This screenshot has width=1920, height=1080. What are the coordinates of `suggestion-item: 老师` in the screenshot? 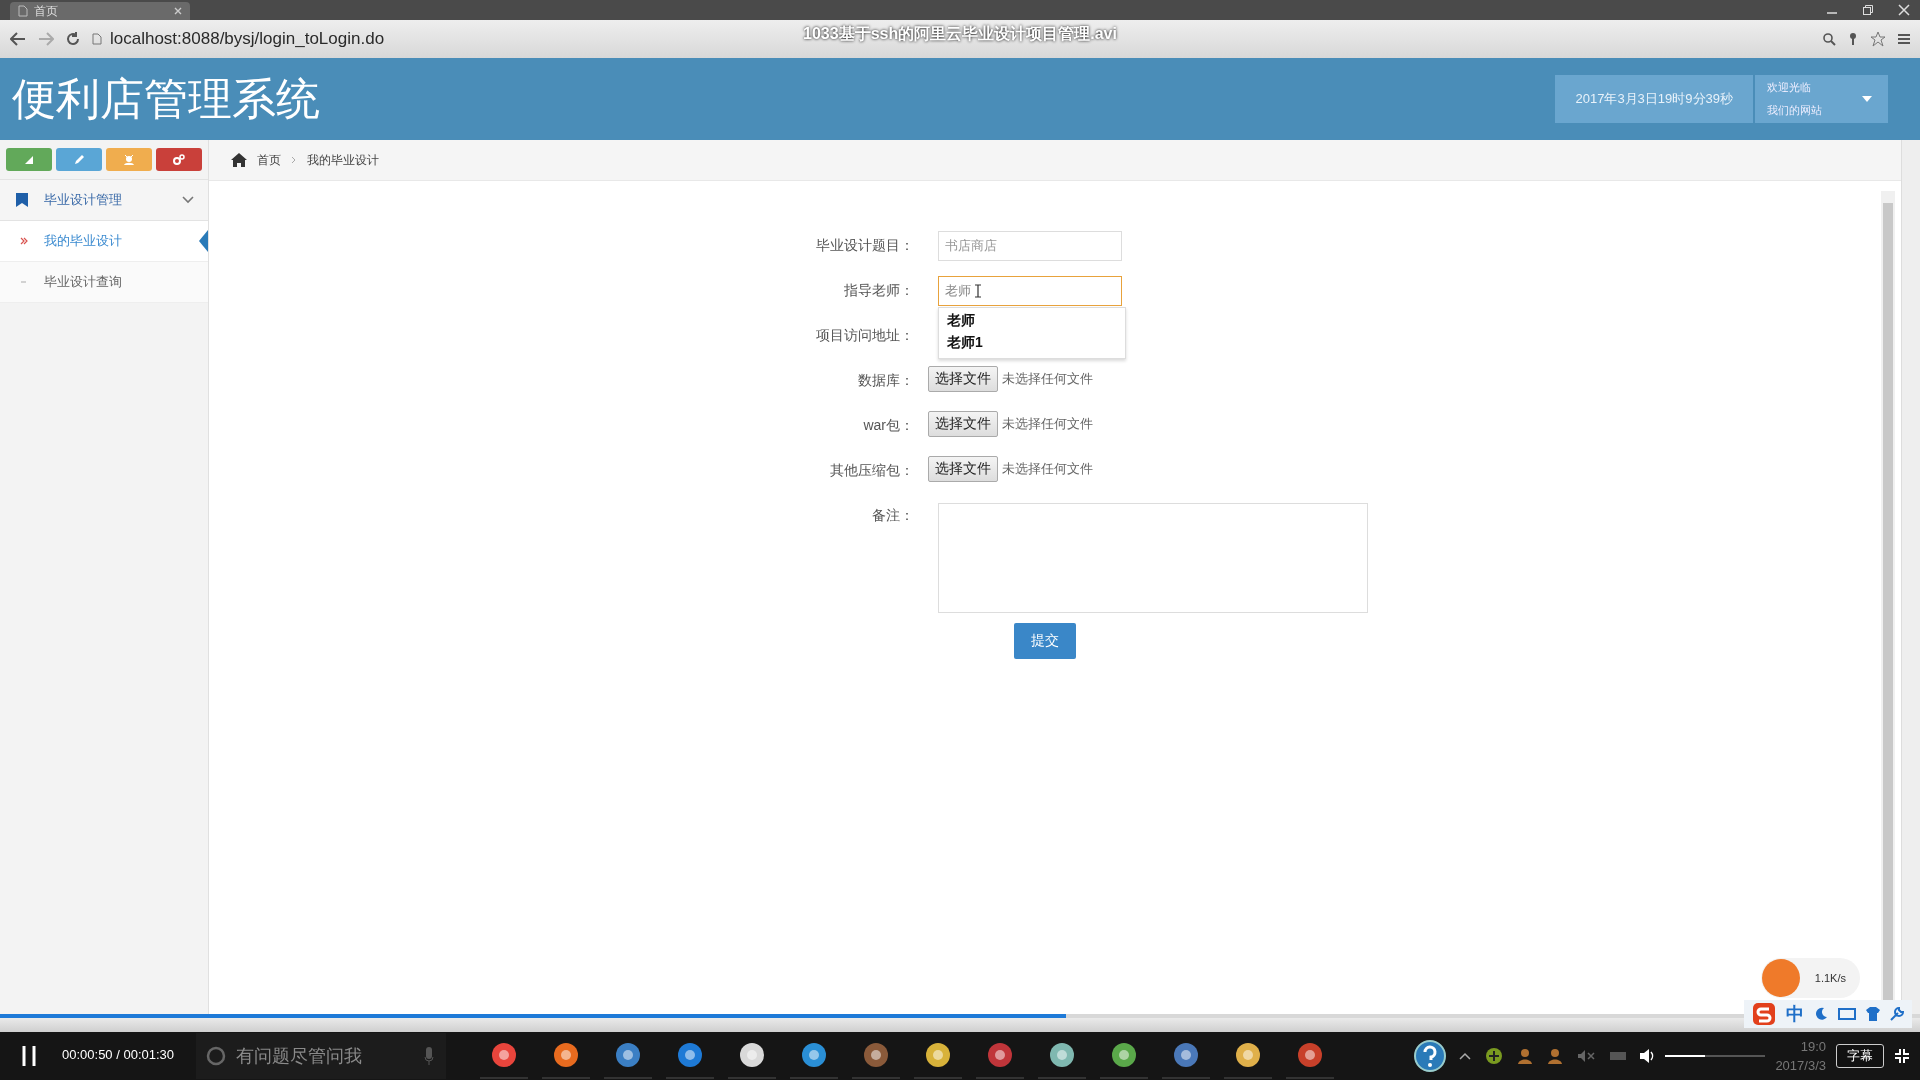 It's located at (1032, 321).